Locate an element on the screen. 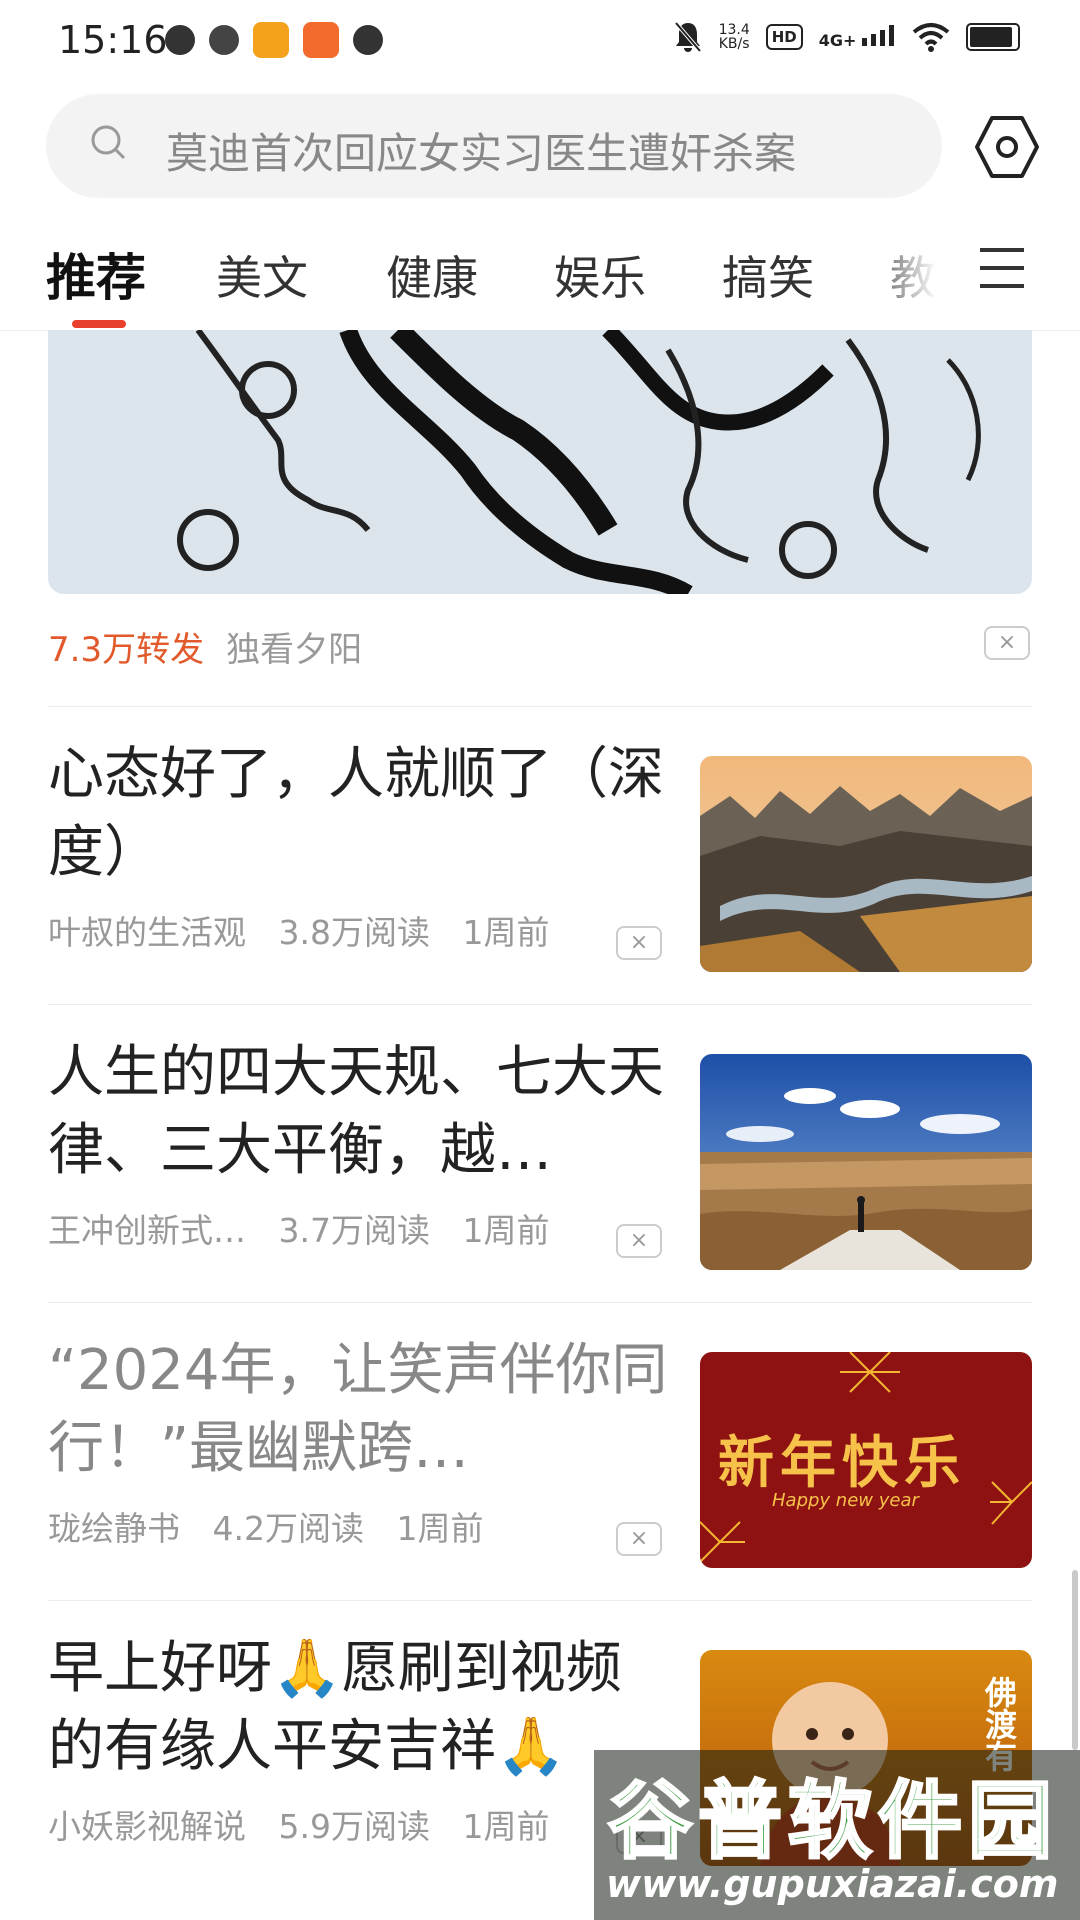  article-reads: 4.2万阅读 is located at coordinates (288, 1528).